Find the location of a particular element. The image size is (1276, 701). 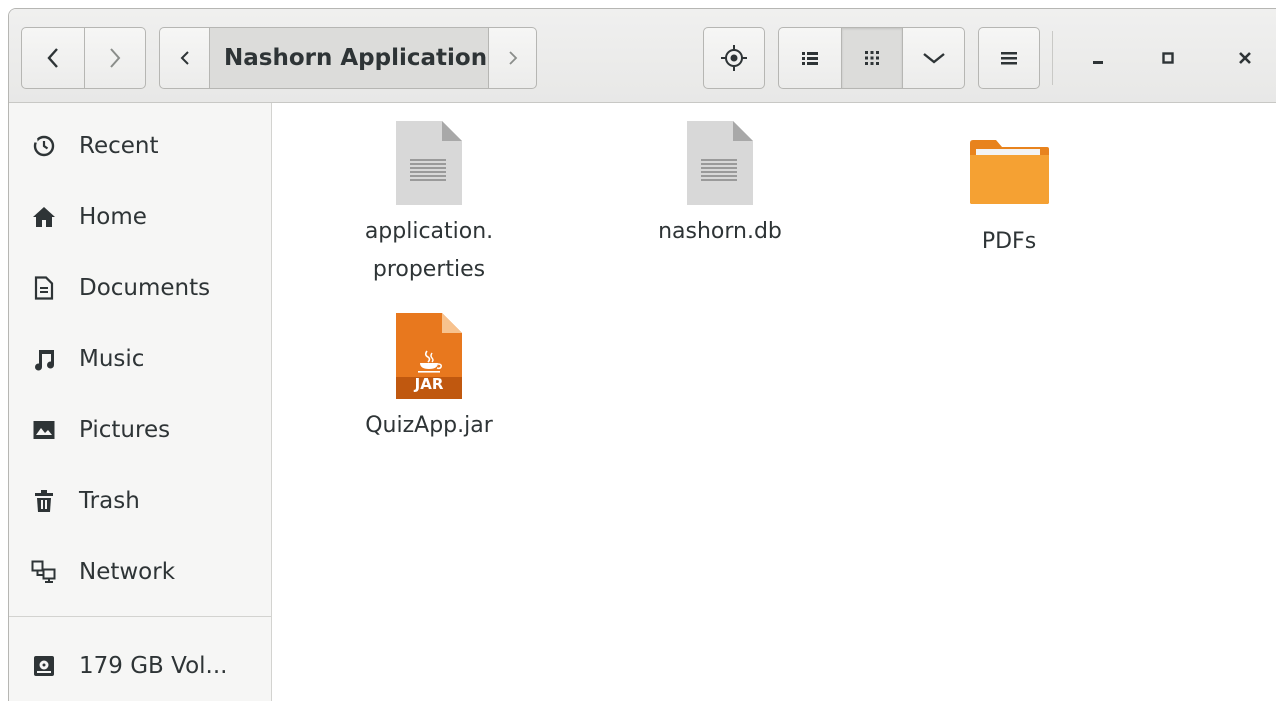

picture-icon is located at coordinates (44, 430).